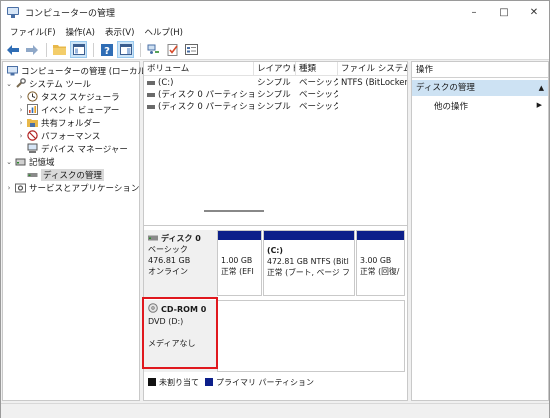  What do you see at coordinates (172, 49) in the screenshot?
I see `checklist-icon` at bounding box center [172, 49].